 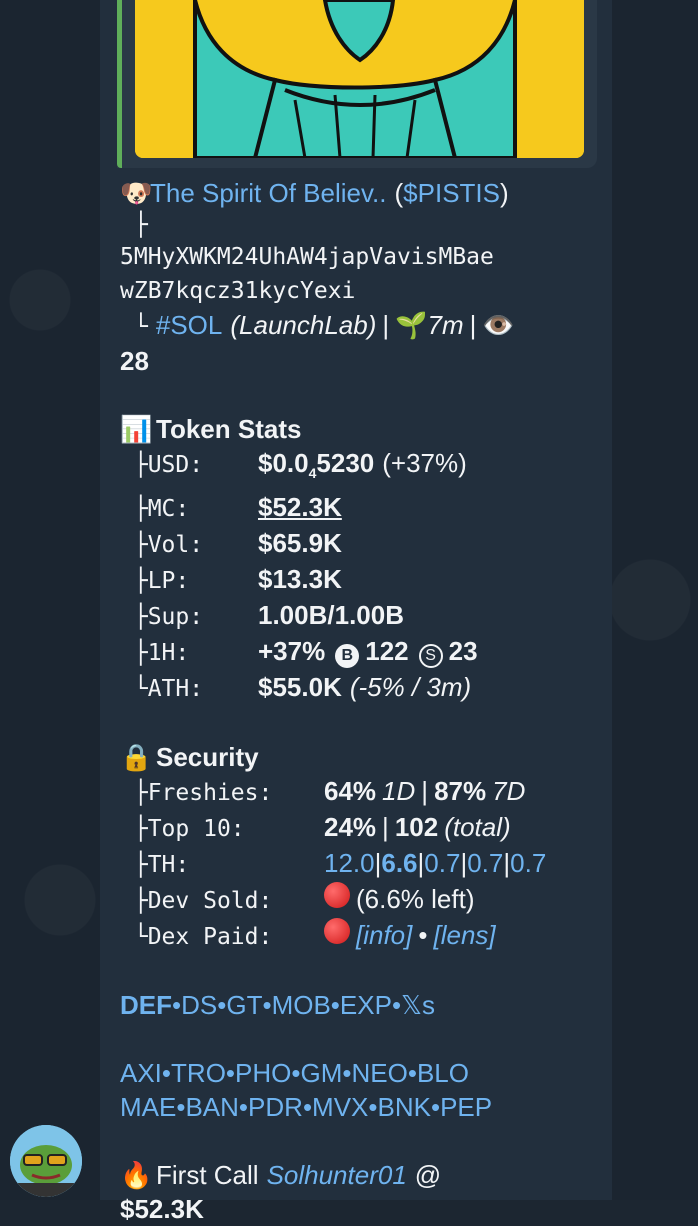 I want to click on stat-row-sup: ├Sup: 1.00B/1.00B, so click(x=262, y=615).